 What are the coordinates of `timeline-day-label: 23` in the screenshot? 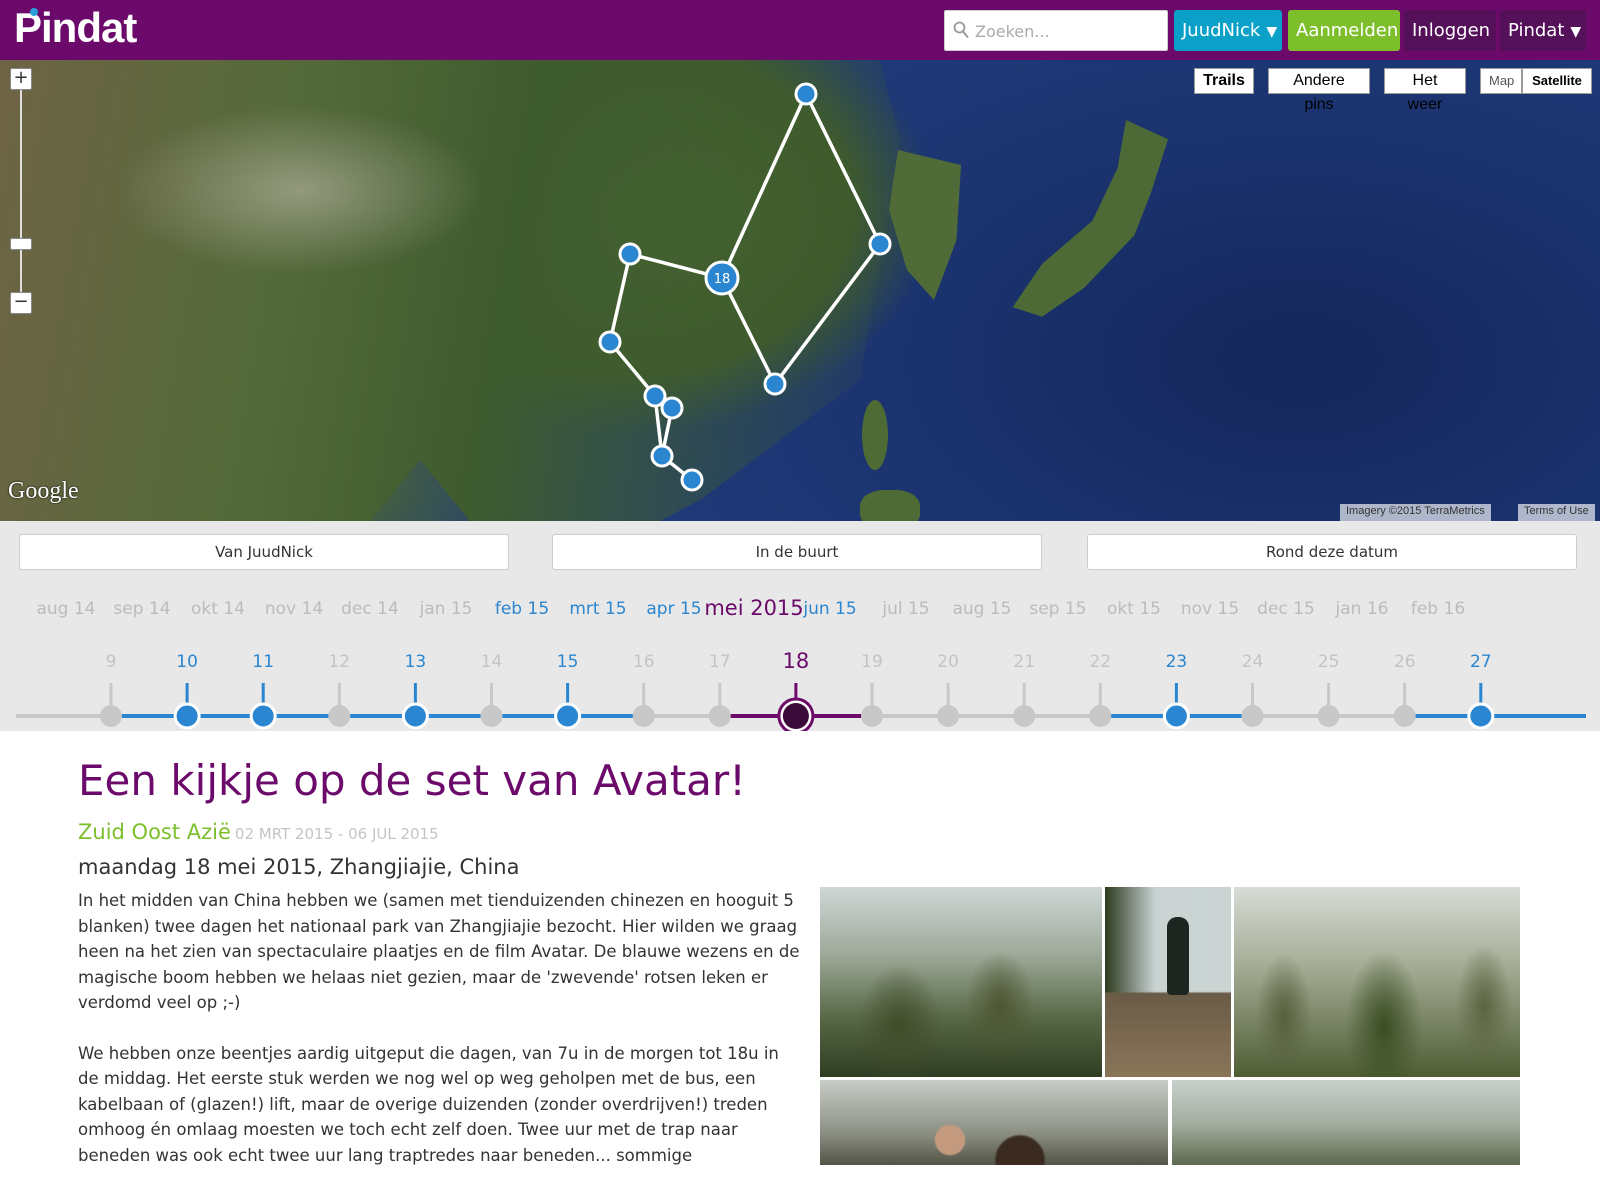 It's located at (1177, 662).